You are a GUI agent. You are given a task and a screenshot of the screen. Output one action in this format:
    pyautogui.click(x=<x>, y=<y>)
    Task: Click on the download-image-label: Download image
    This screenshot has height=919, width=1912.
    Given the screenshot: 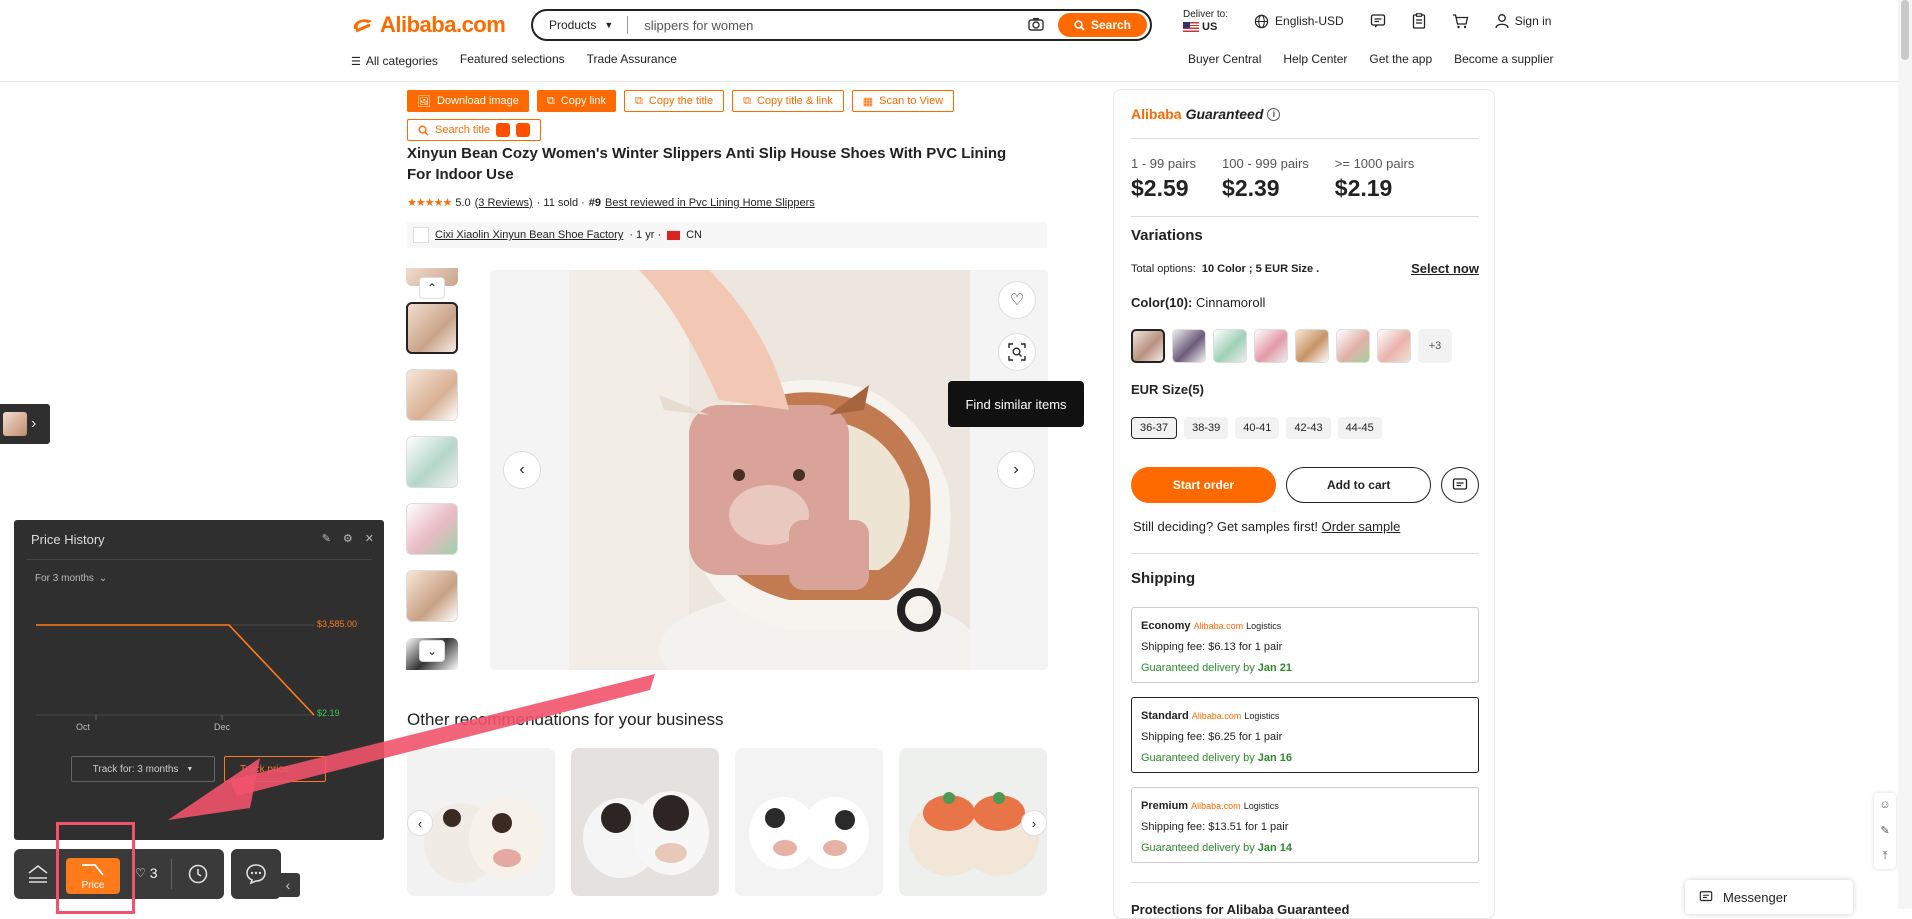 What is the action you would take?
    pyautogui.click(x=477, y=101)
    